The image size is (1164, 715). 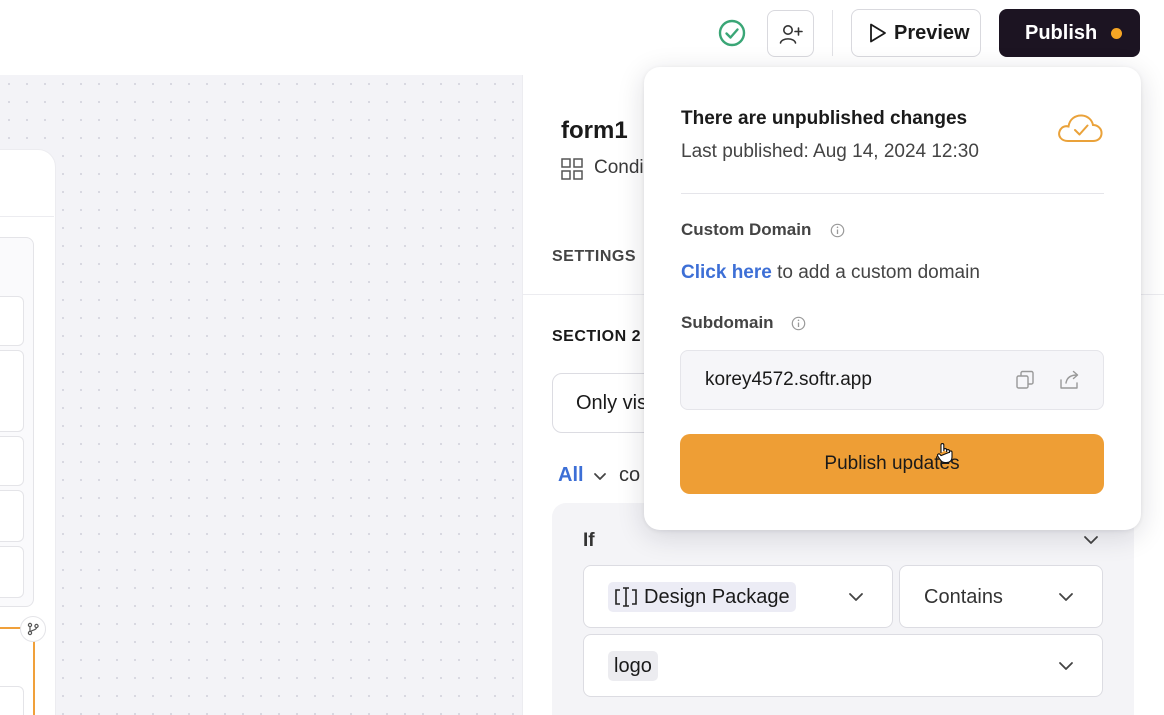 I want to click on match-mode-select: All, so click(x=571, y=475).